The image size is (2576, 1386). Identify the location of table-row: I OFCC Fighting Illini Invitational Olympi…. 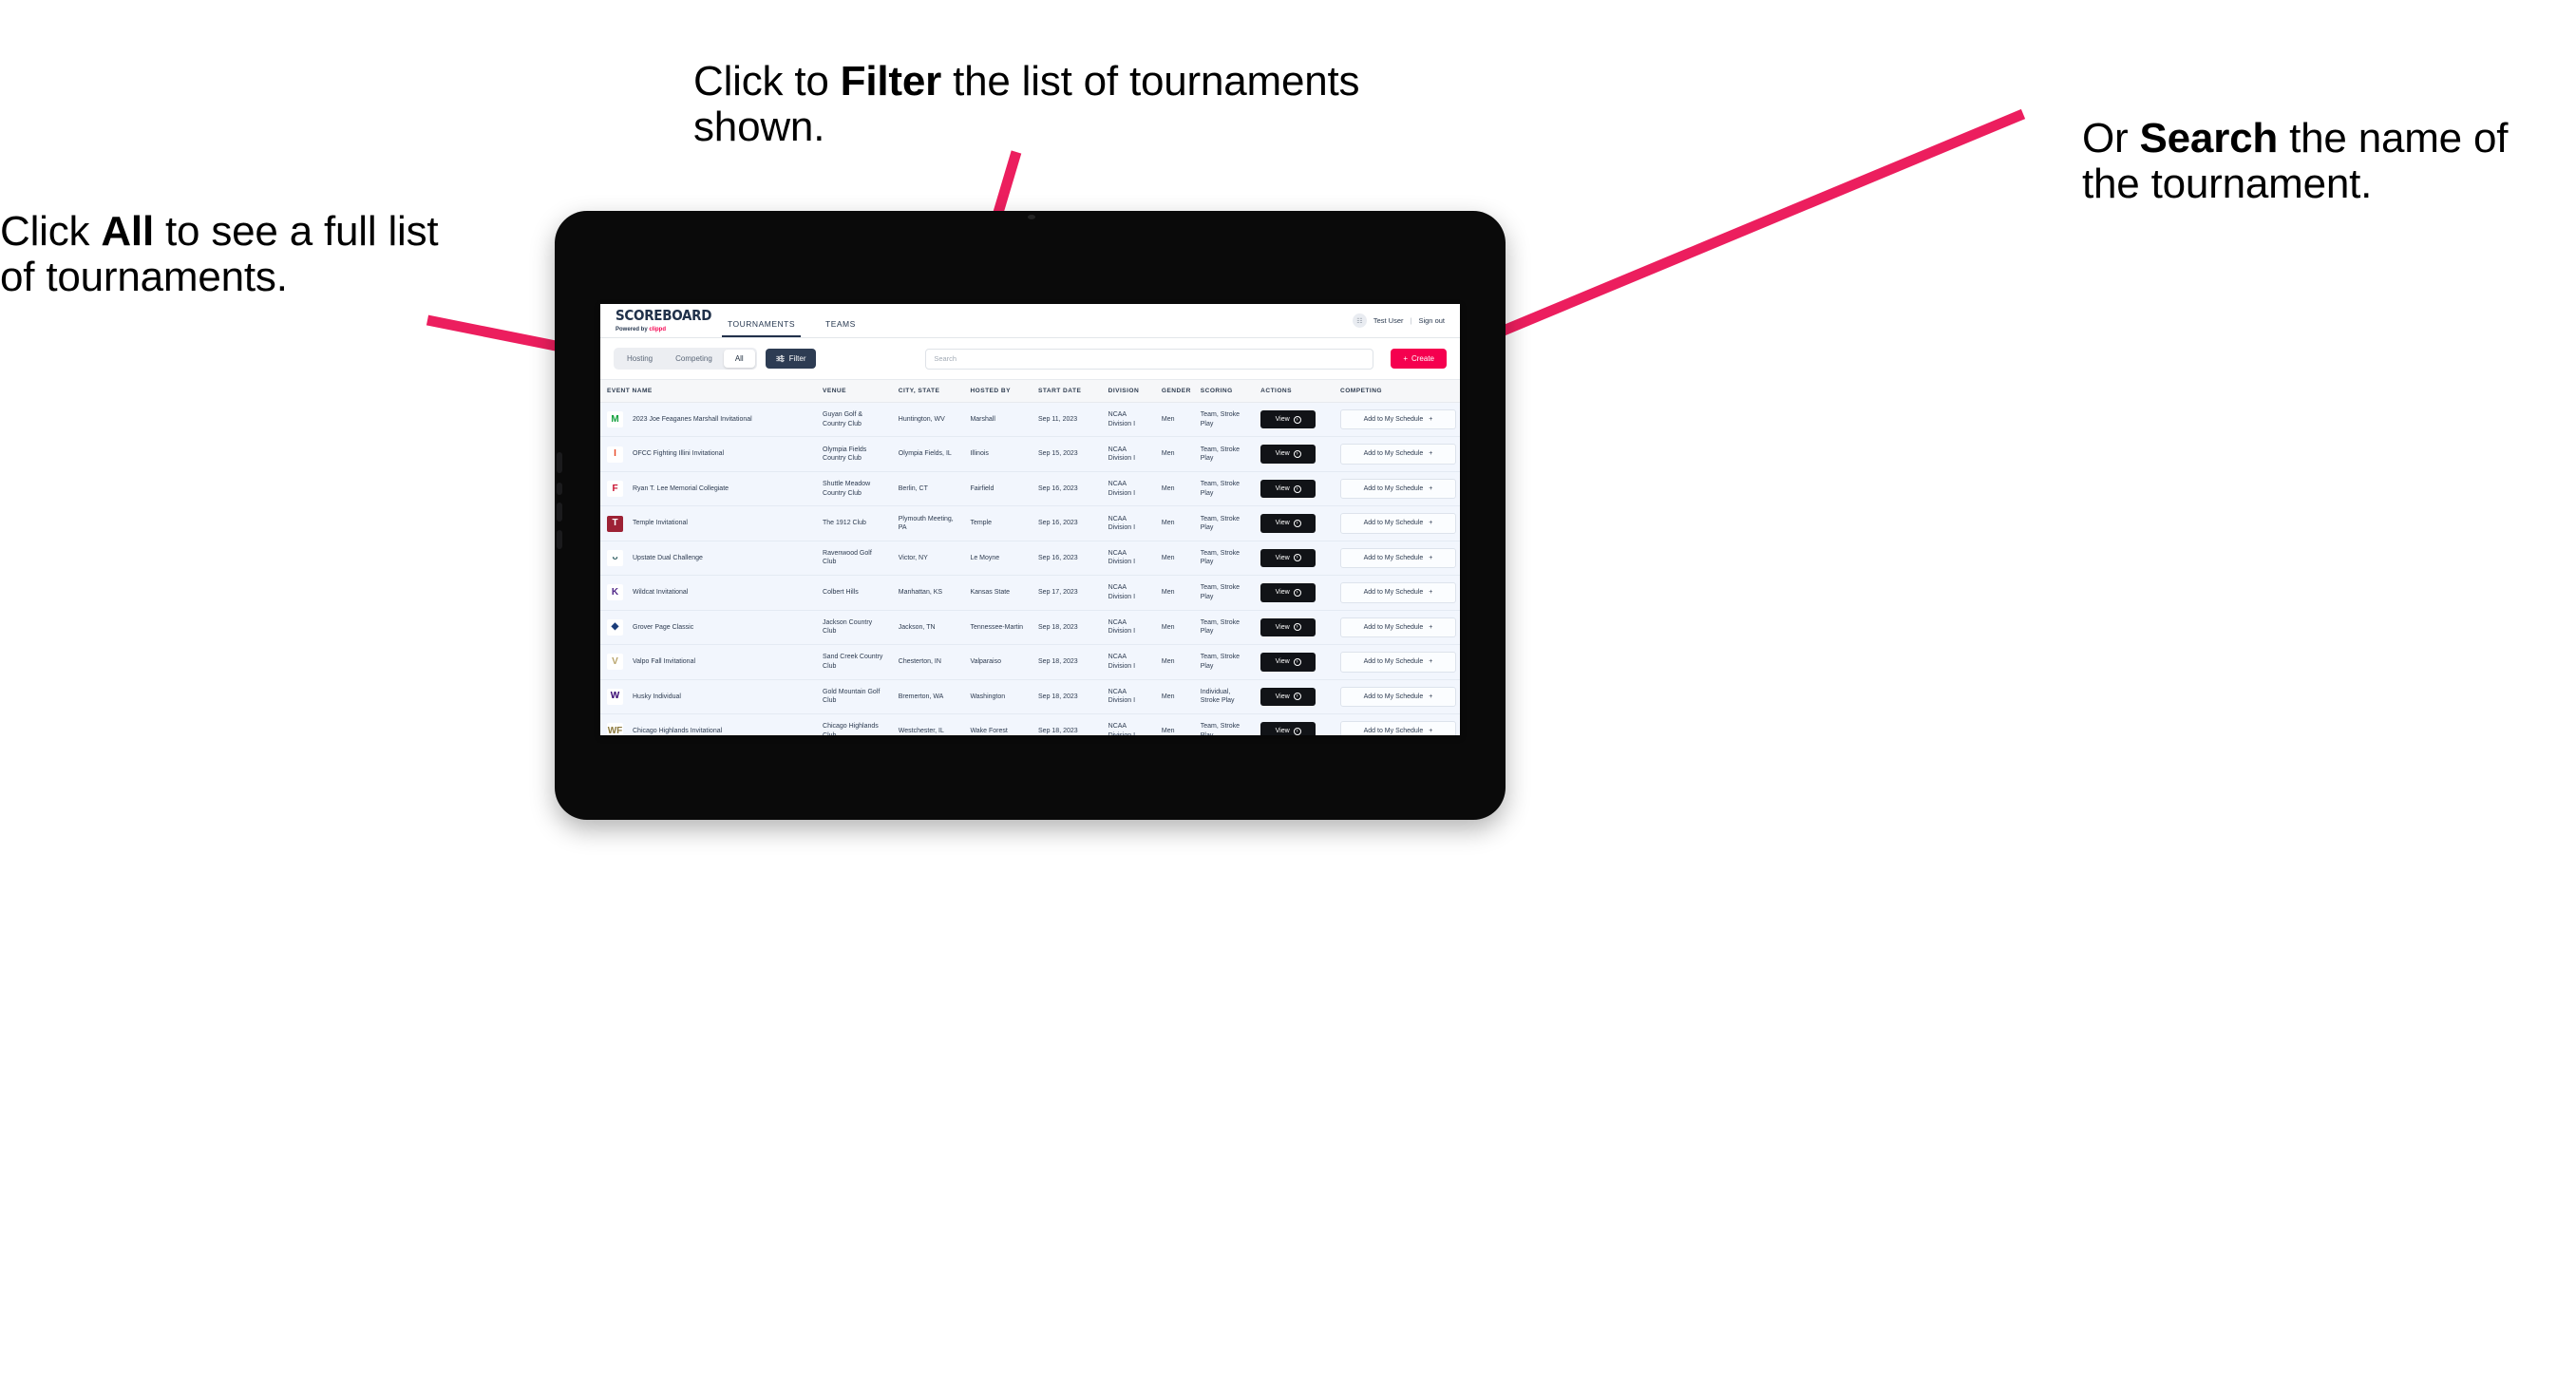
(1030, 454).